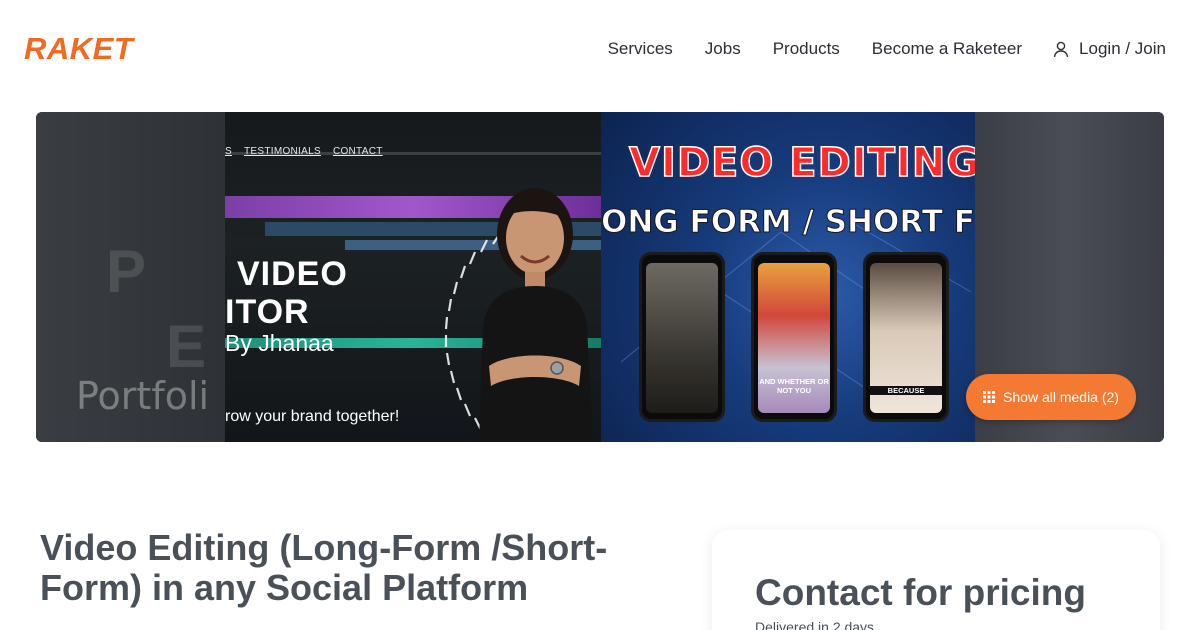  I want to click on phone-thumbnail-3: BECAUSE, so click(906, 337).